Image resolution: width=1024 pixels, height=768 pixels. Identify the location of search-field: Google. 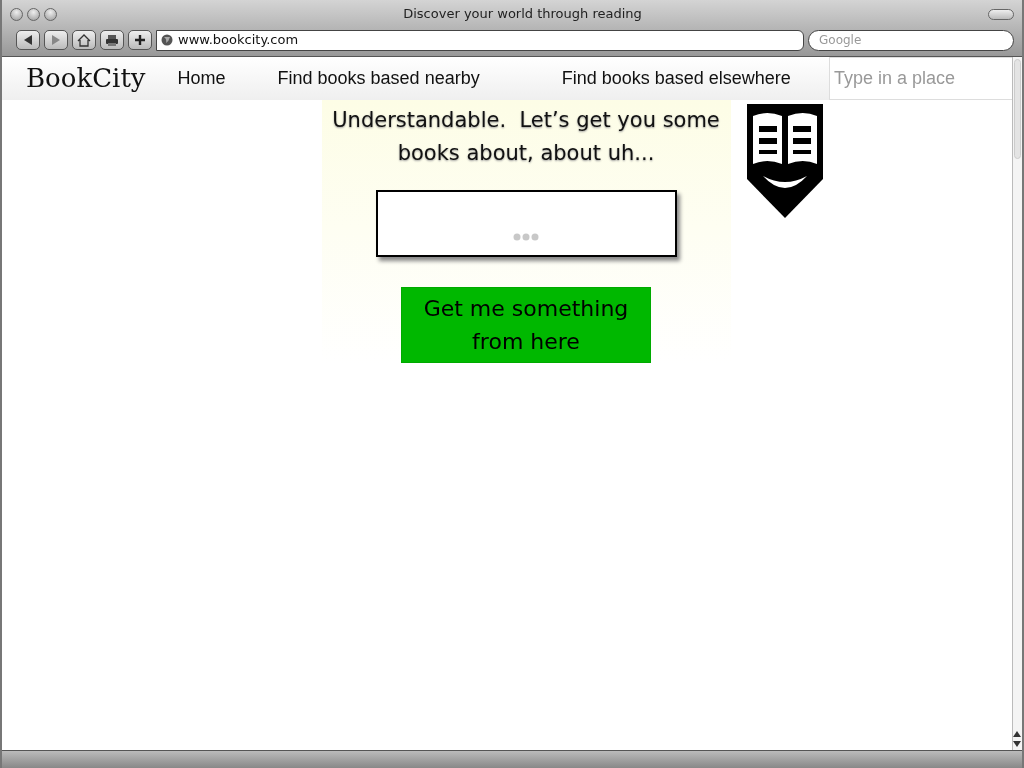
(911, 40).